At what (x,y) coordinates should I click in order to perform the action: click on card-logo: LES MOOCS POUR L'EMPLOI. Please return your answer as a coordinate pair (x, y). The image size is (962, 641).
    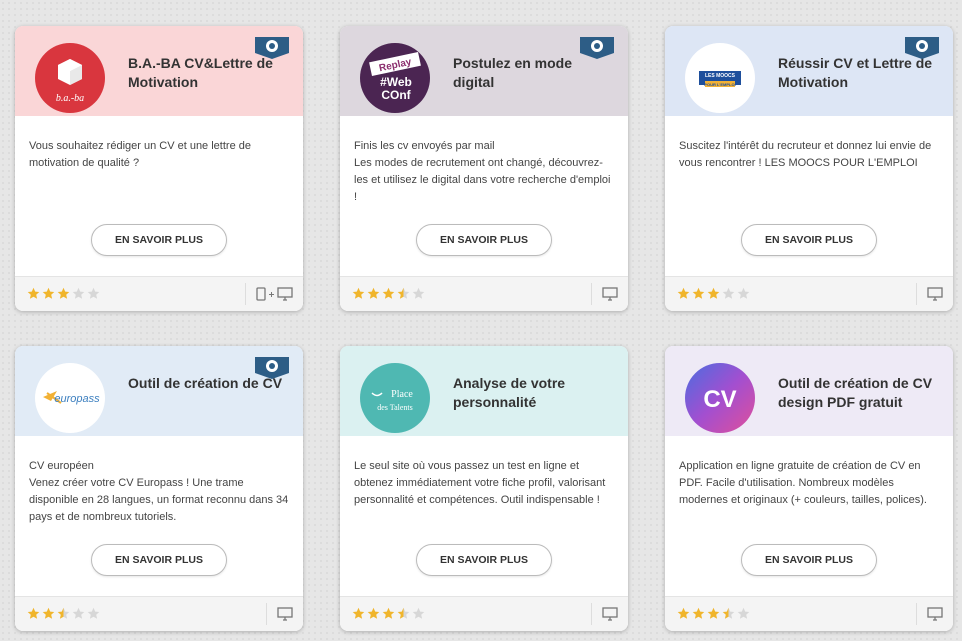
    Looking at the image, I should click on (720, 78).